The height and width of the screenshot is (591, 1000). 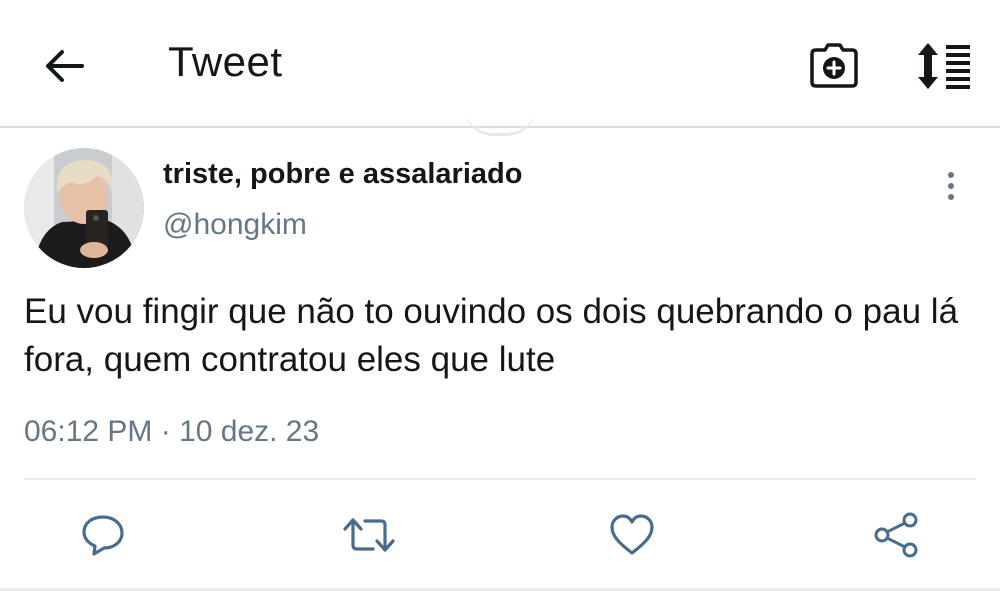 I want to click on like-button, so click(x=632, y=535).